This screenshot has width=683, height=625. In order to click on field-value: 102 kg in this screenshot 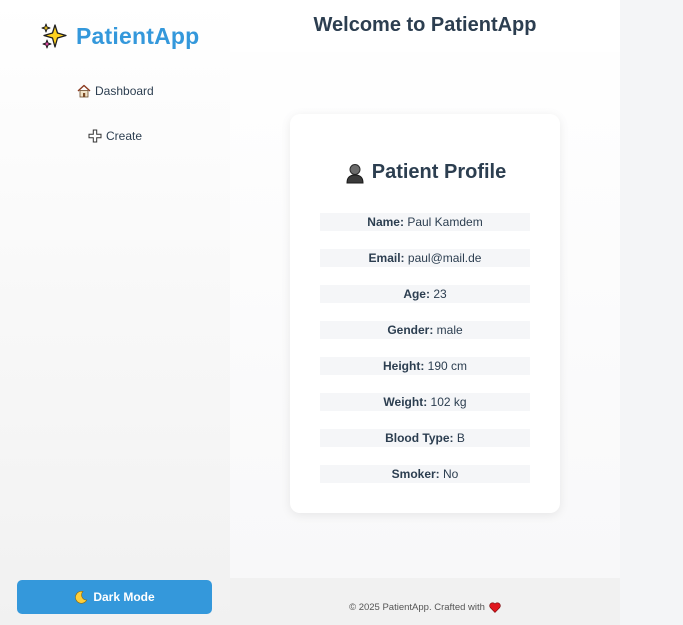, I will do `click(448, 402)`.